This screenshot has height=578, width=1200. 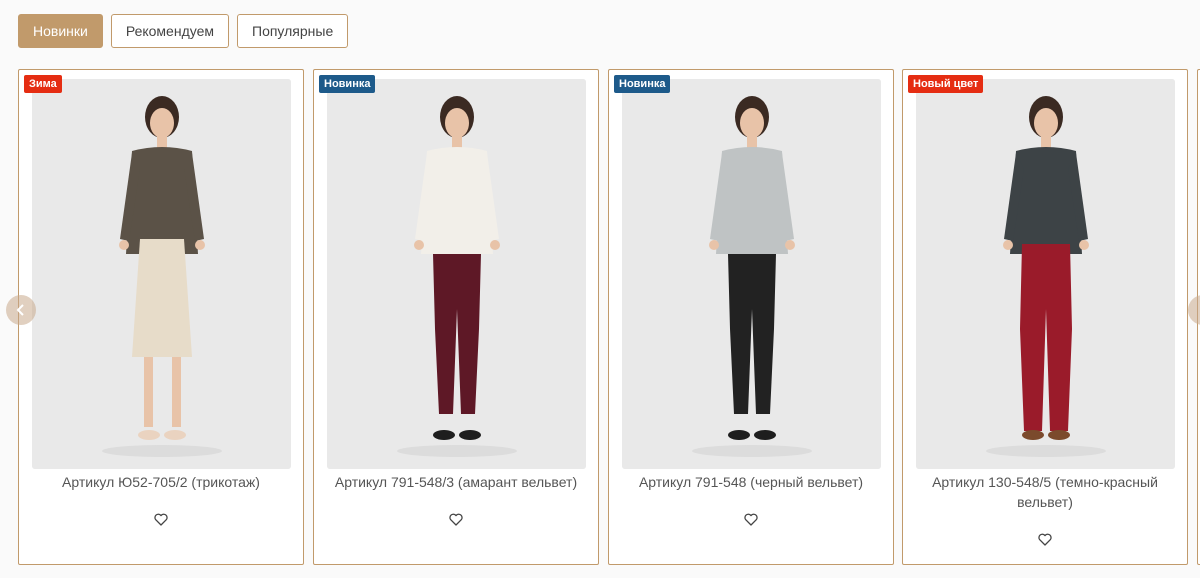 I want to click on product-badge: Зима, so click(x=43, y=84).